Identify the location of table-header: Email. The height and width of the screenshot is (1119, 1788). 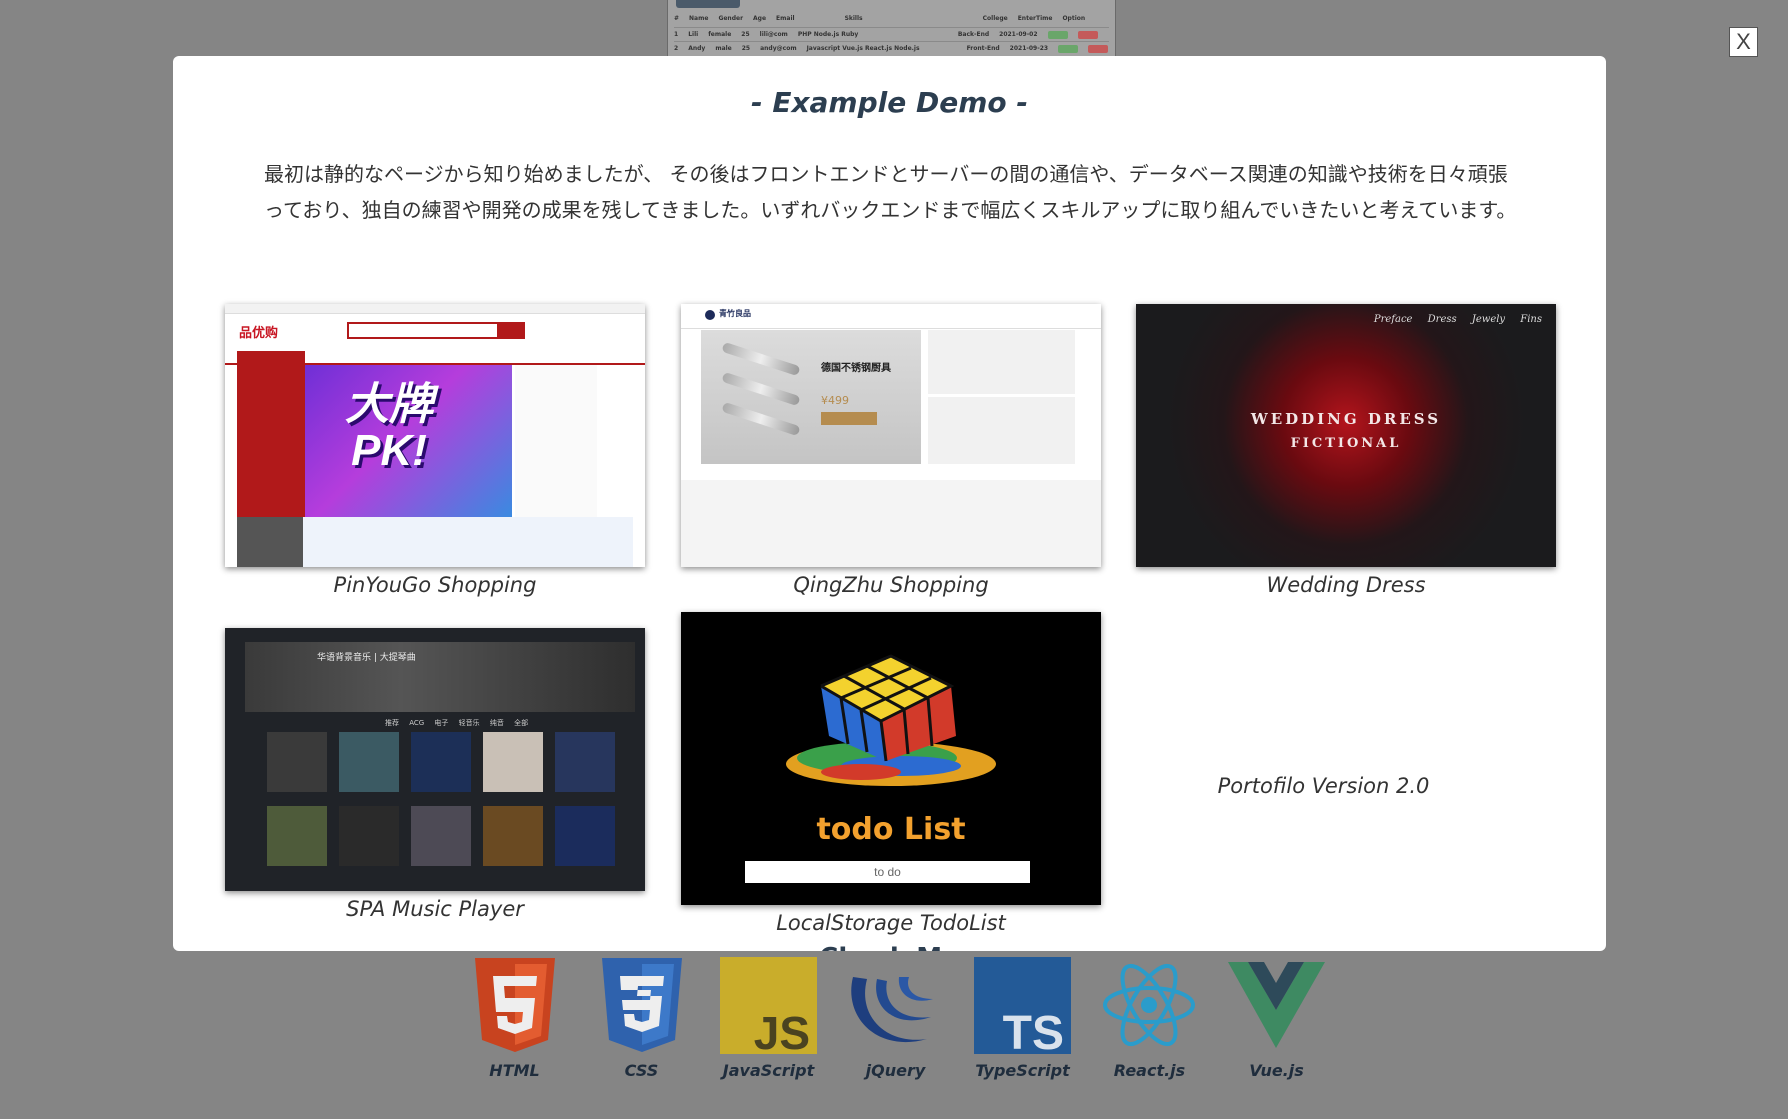
(785, 18).